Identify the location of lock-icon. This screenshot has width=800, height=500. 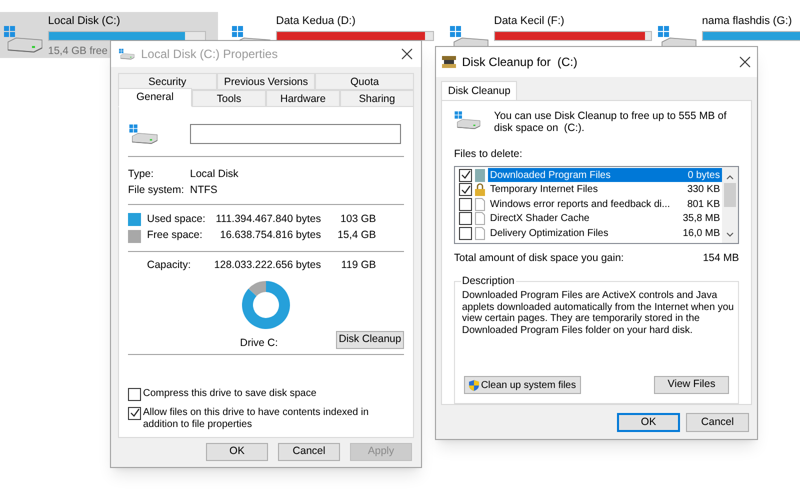
(480, 189).